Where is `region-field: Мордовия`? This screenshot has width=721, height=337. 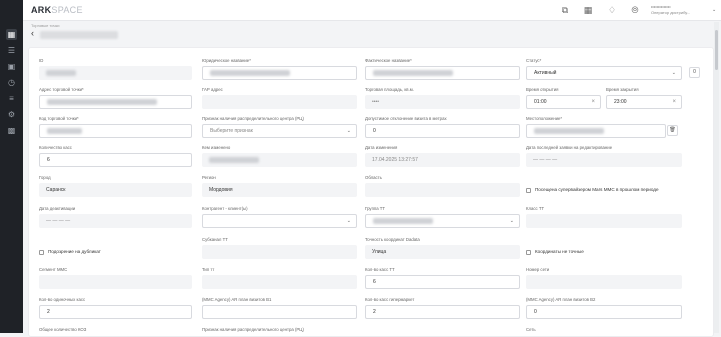
region-field: Мордовия is located at coordinates (279, 190).